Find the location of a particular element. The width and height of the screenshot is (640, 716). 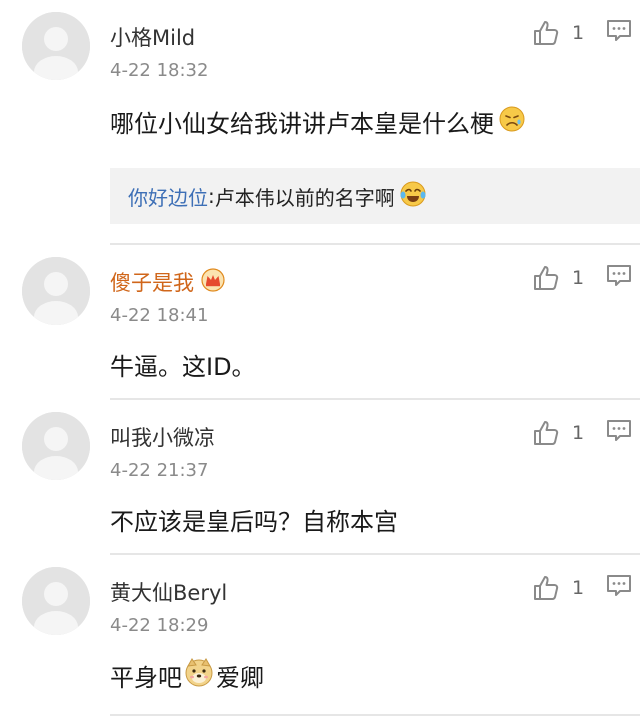

sad-face-emoji is located at coordinates (512, 122).